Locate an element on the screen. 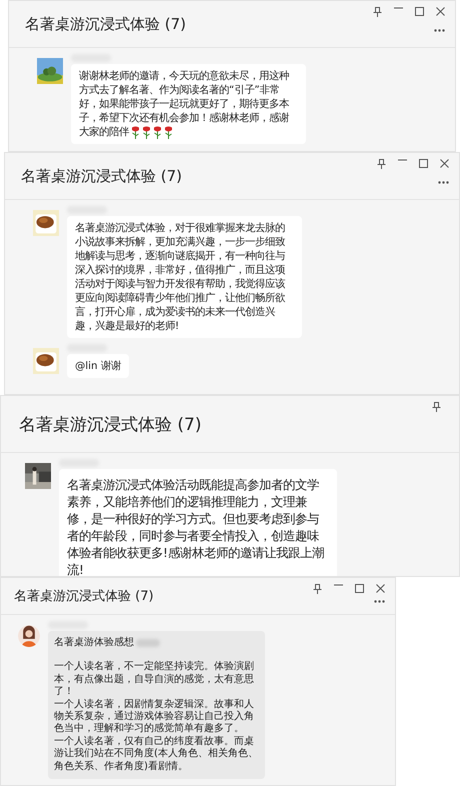  message-text: 谢谢林老师的邀请，今天玩的意欲未尽，用这种方式去了解名著、作为阅读名著的“引子”非常好，如果能带孩子一起玩就更好了，期待更多本子，希望下次还有机会参加！感谢林老师，感谢 is located at coordinates (184, 97).